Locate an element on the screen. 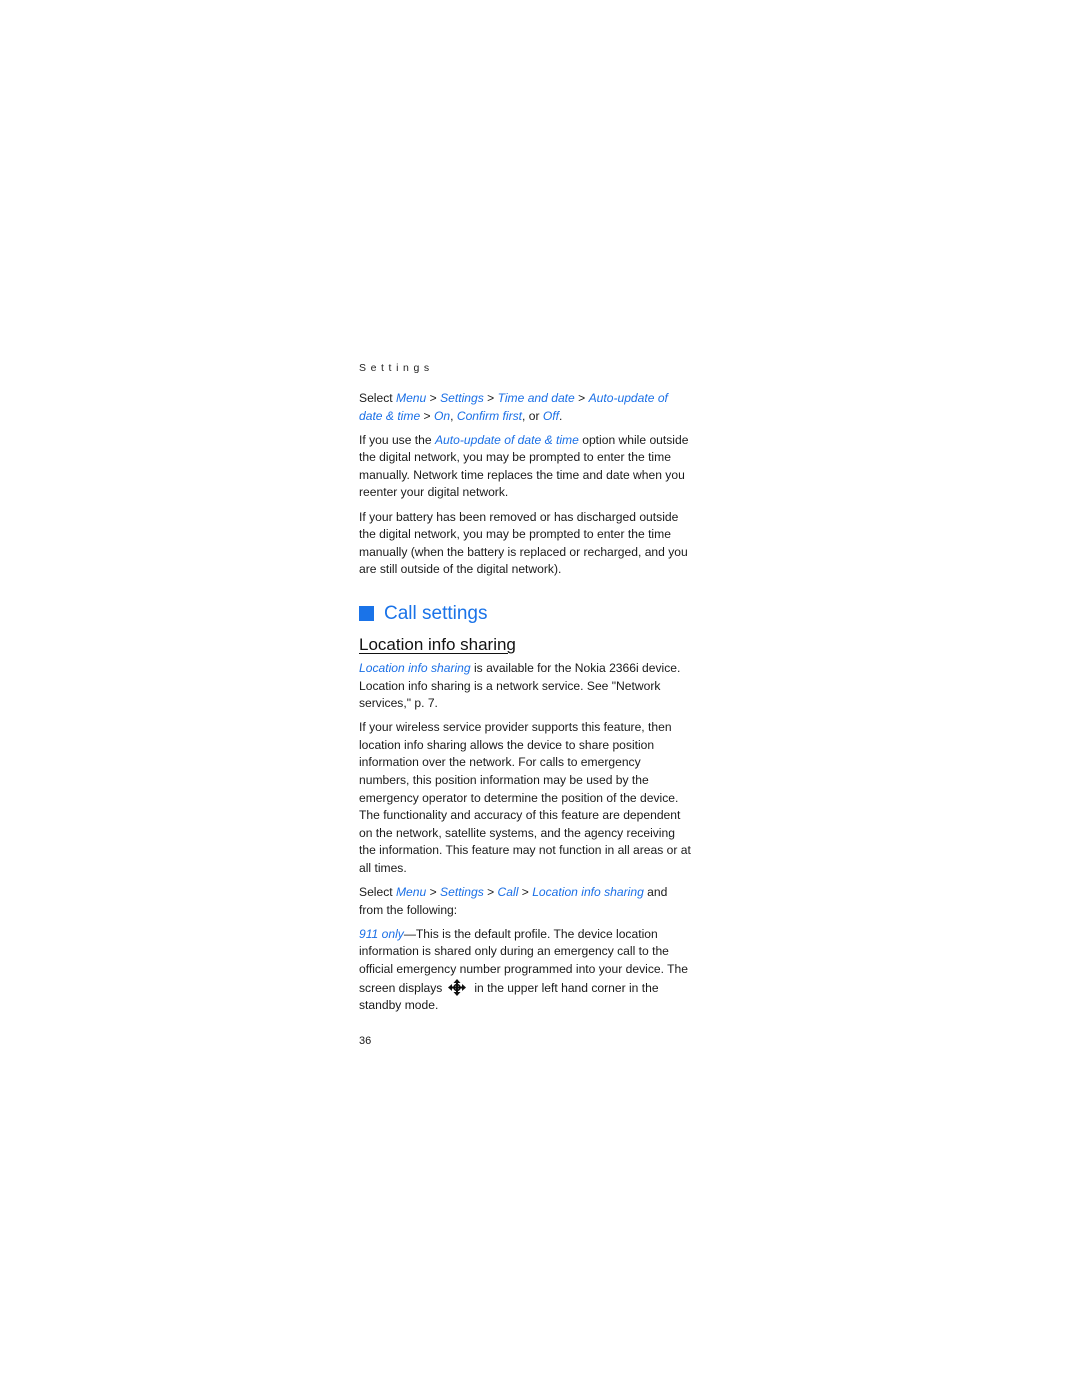 The width and height of the screenshot is (1080, 1397). running-header: Settings is located at coordinates (396, 368).